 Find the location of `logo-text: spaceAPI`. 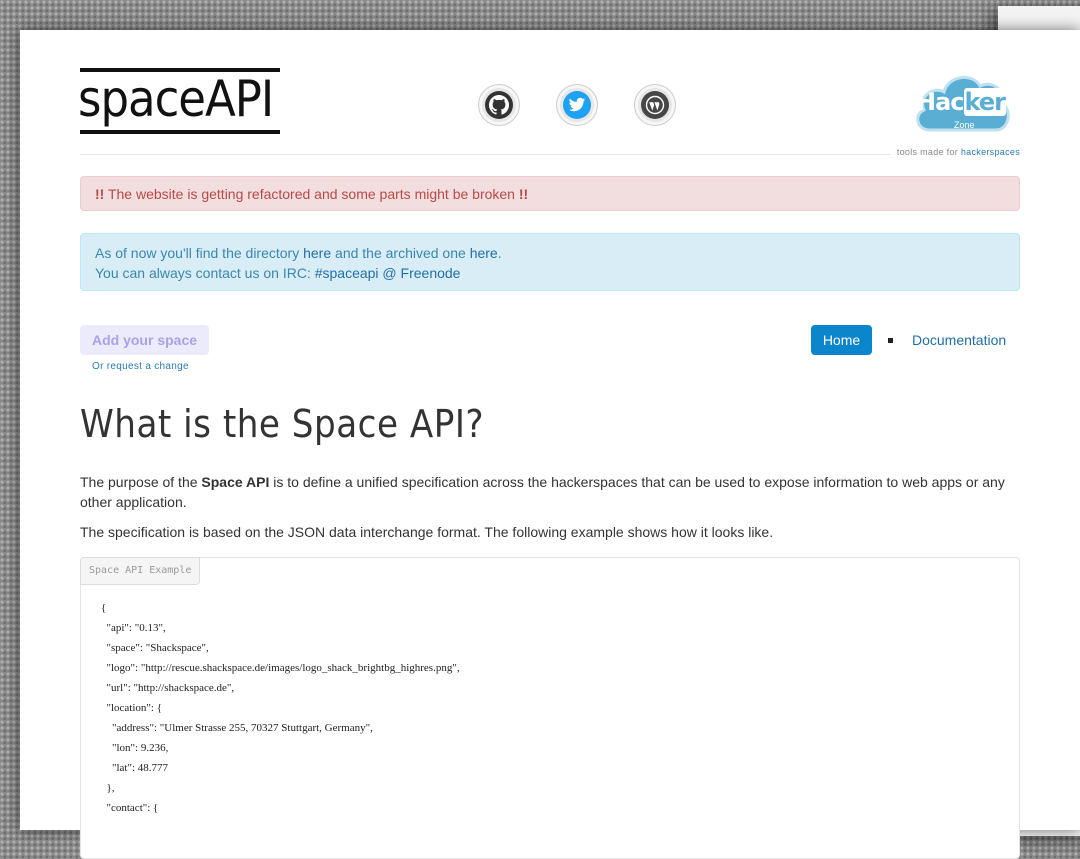

logo-text: spaceAPI is located at coordinates (176, 99).